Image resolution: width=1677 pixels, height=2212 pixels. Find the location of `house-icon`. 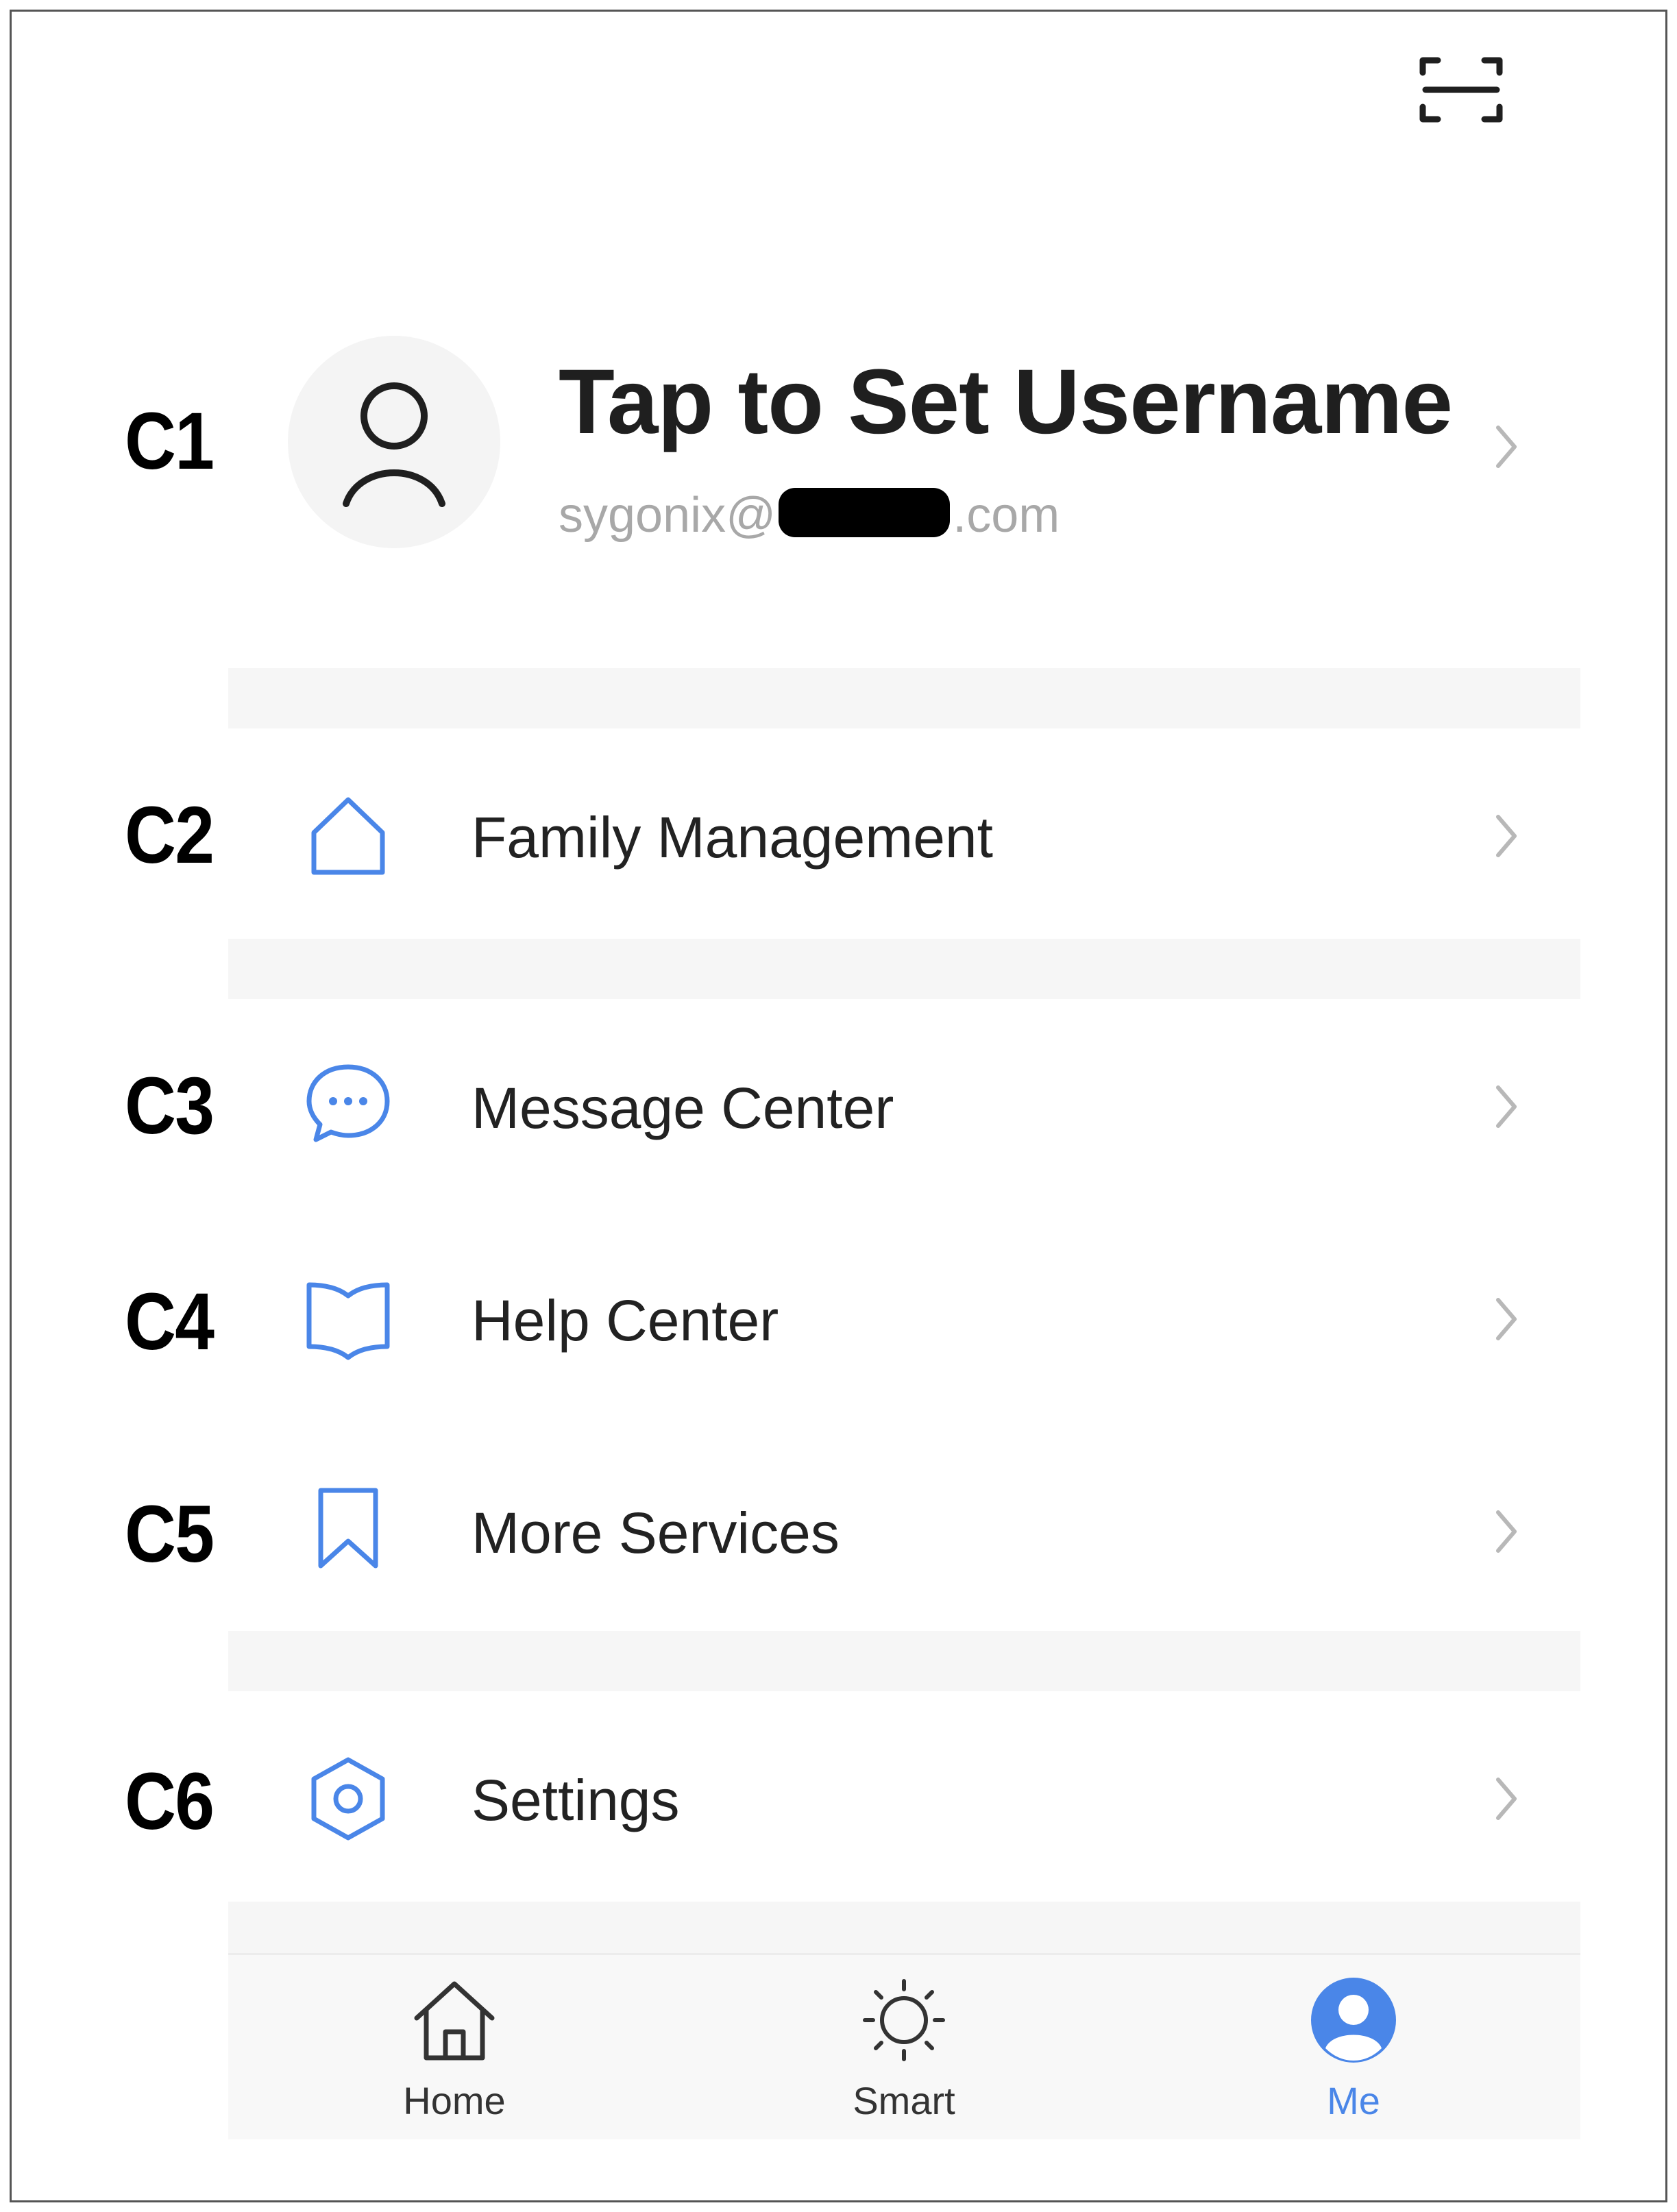

house-icon is located at coordinates (348, 836).